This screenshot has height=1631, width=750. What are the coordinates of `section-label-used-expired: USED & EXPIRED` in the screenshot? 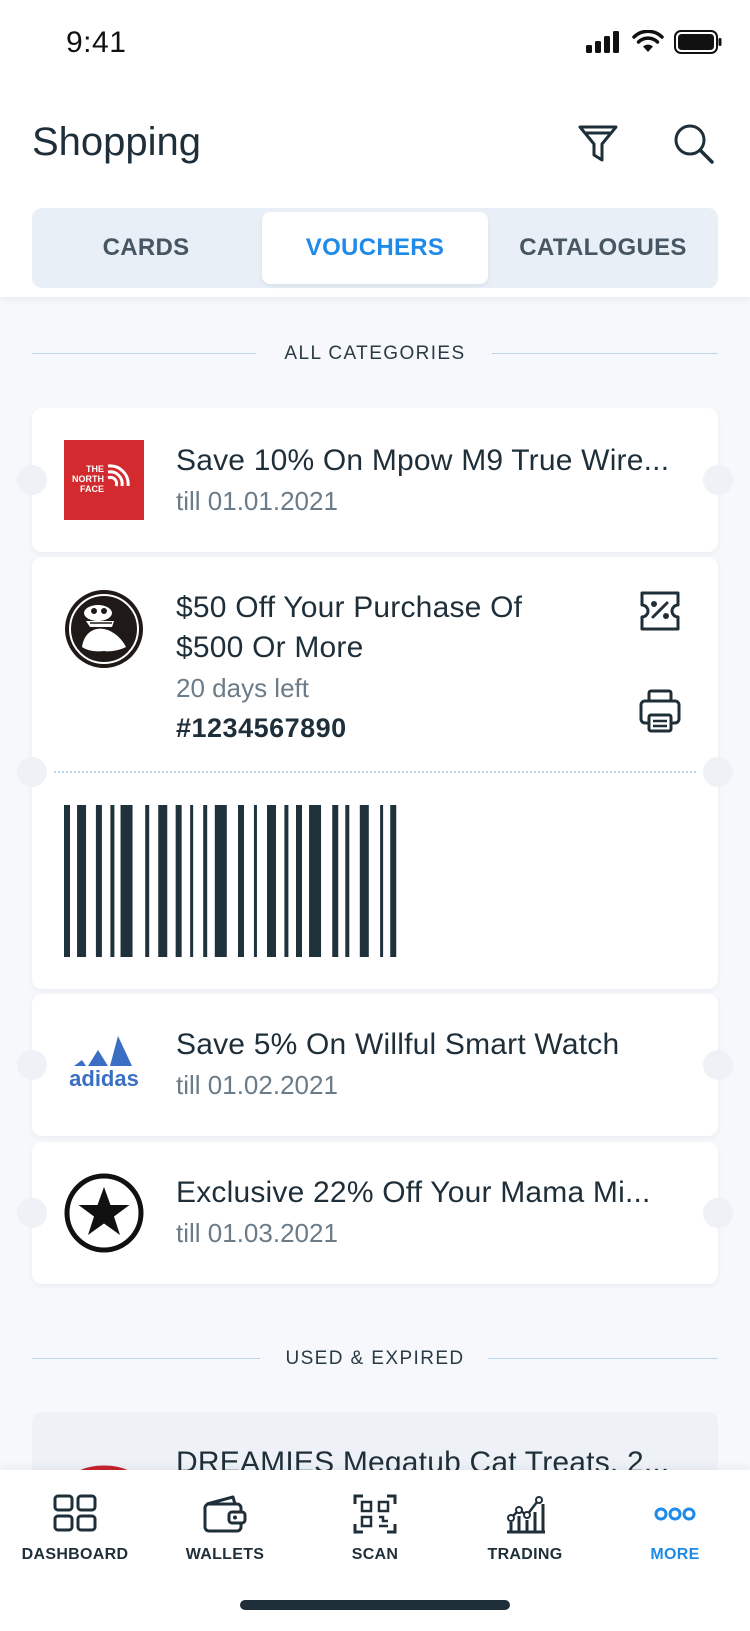 It's located at (375, 1358).